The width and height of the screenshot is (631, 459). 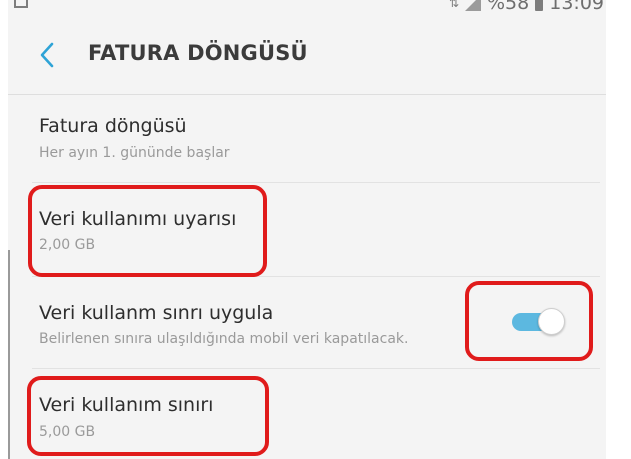 What do you see at coordinates (576, 7) in the screenshot?
I see `status-time: 13:09` at bounding box center [576, 7].